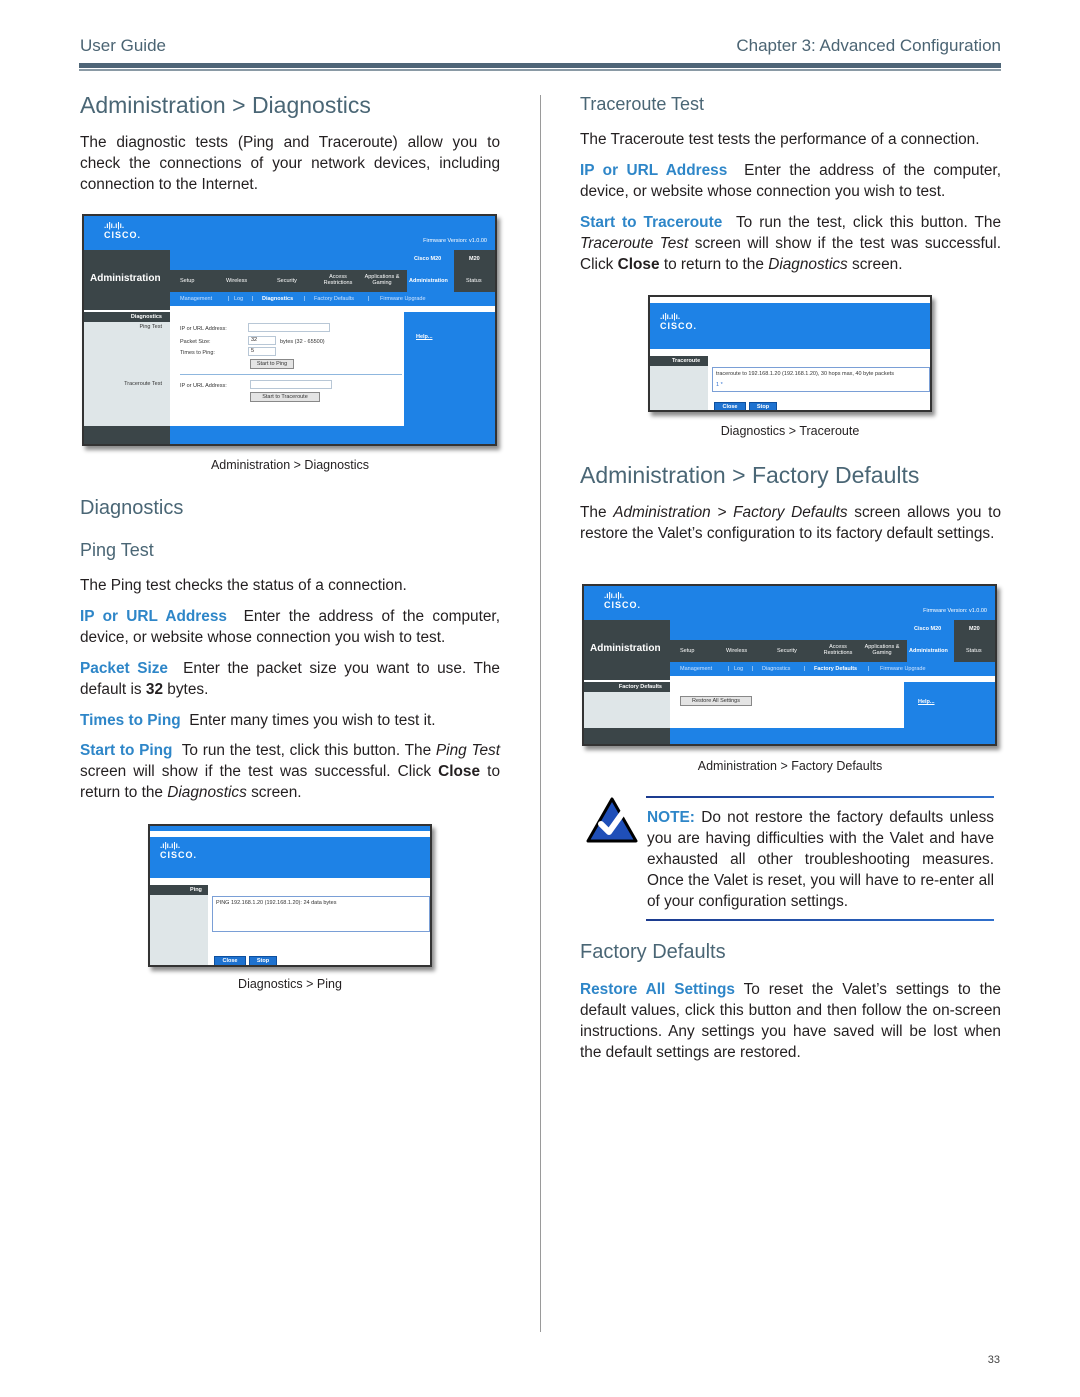 The image size is (1080, 1397). I want to click on help-panel, so click(949, 713).